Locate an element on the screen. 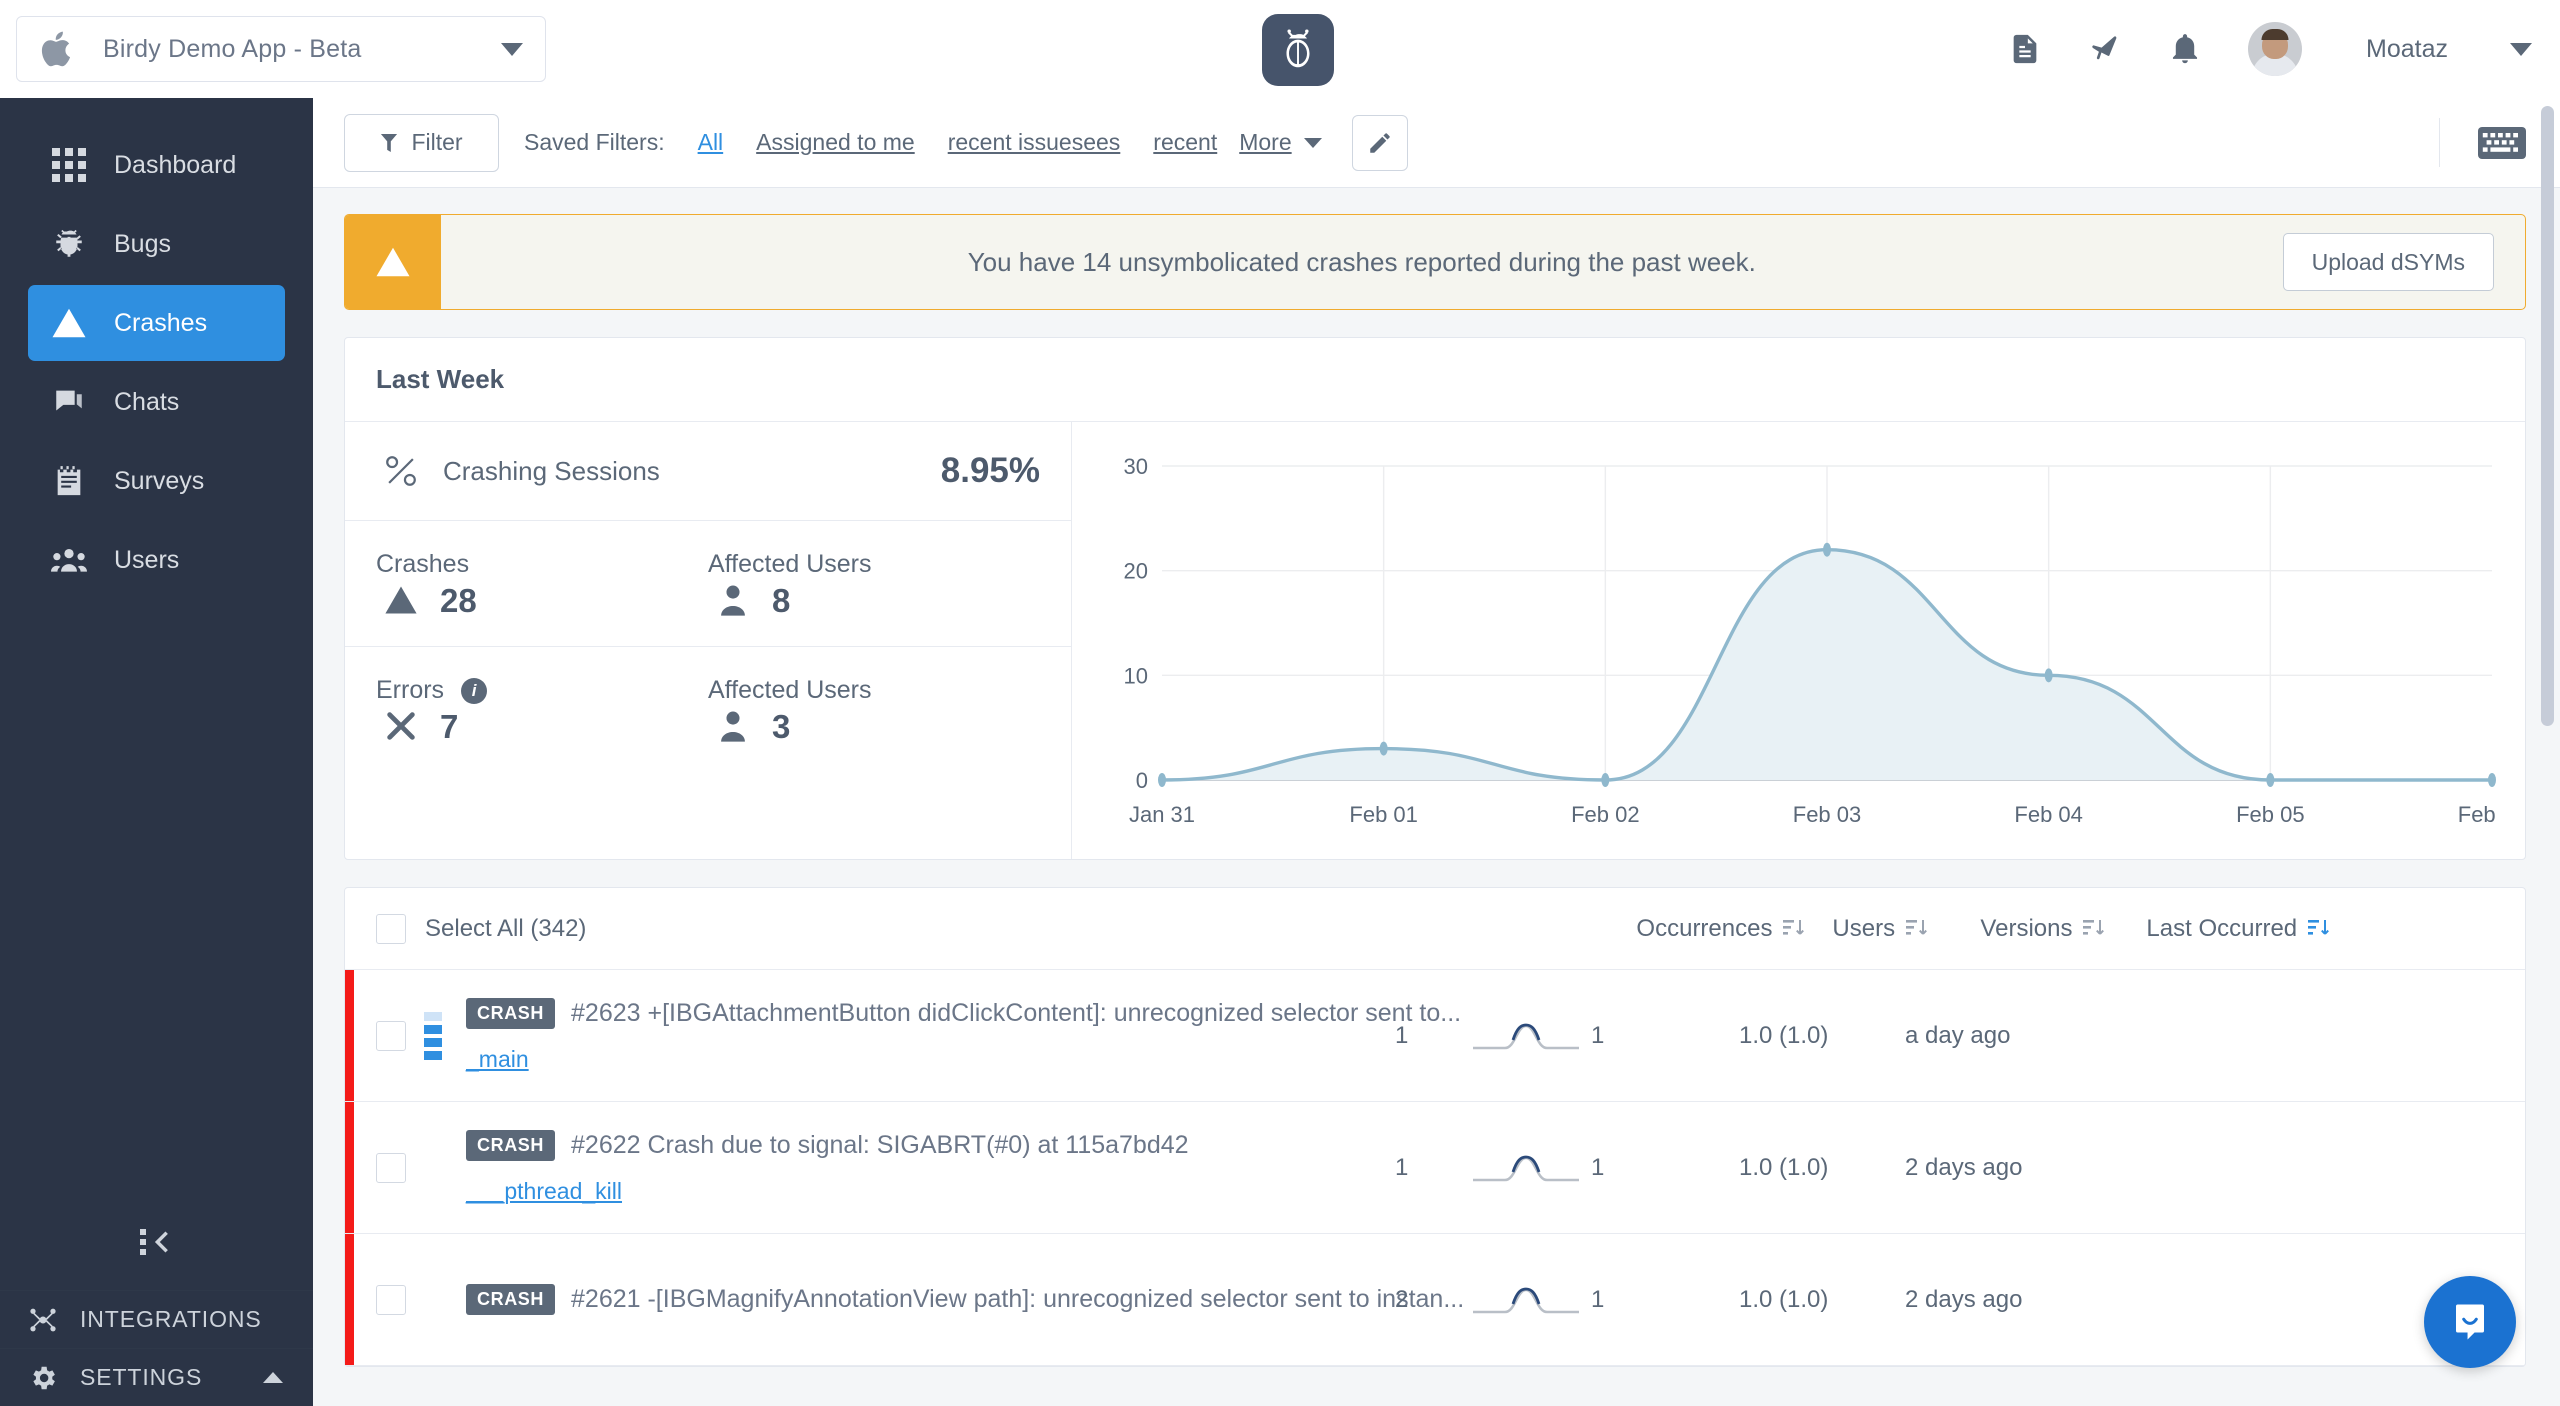 This screenshot has height=1406, width=2560. sidebar-item-surveys: Surveys is located at coordinates (156, 481).